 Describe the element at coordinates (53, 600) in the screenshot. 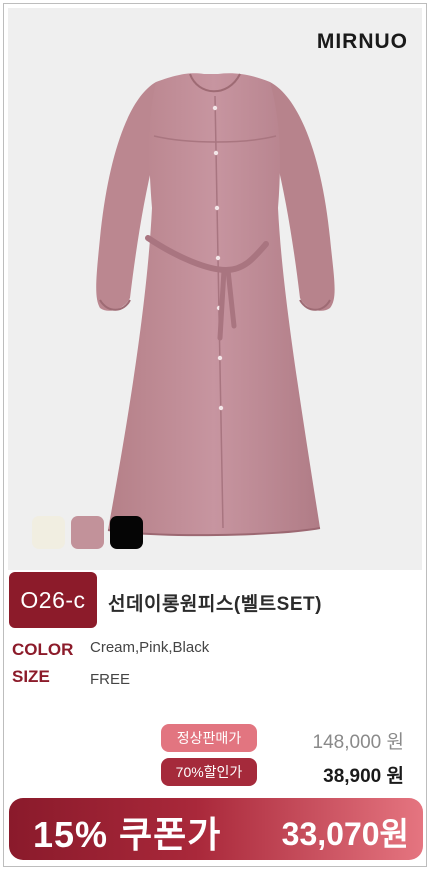

I see `product-code-badge: O26-c` at that location.